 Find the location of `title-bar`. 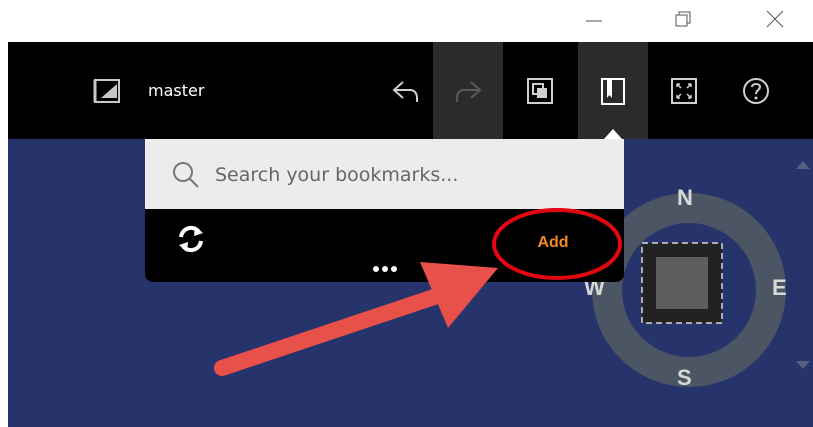

title-bar is located at coordinates (406, 21).